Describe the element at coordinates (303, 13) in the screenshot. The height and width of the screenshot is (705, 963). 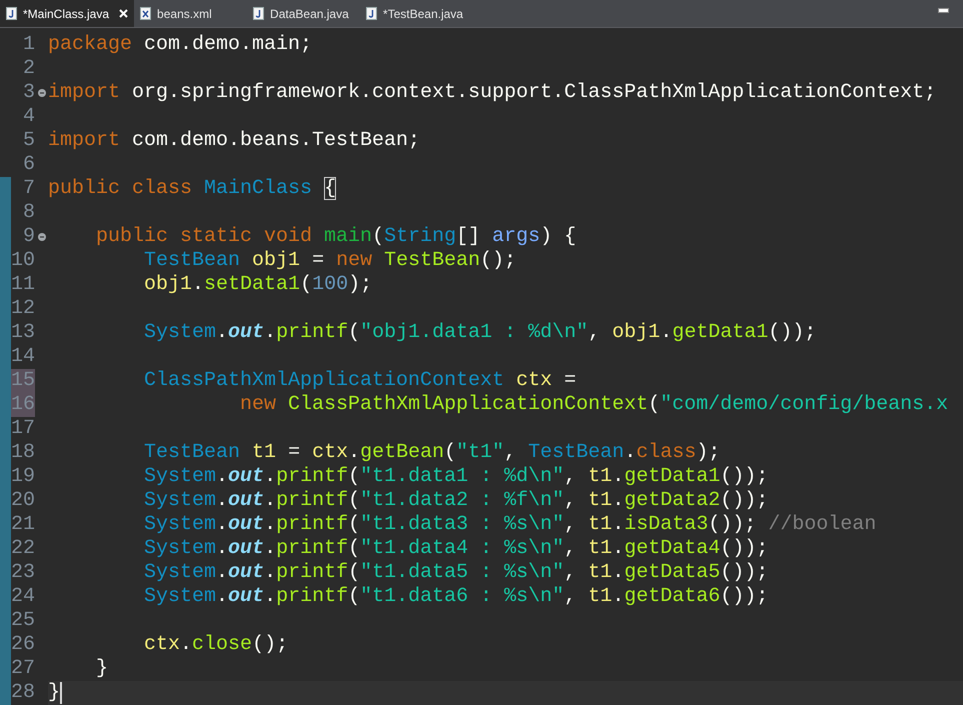
I see `editor-tab: DataBean.java` at that location.